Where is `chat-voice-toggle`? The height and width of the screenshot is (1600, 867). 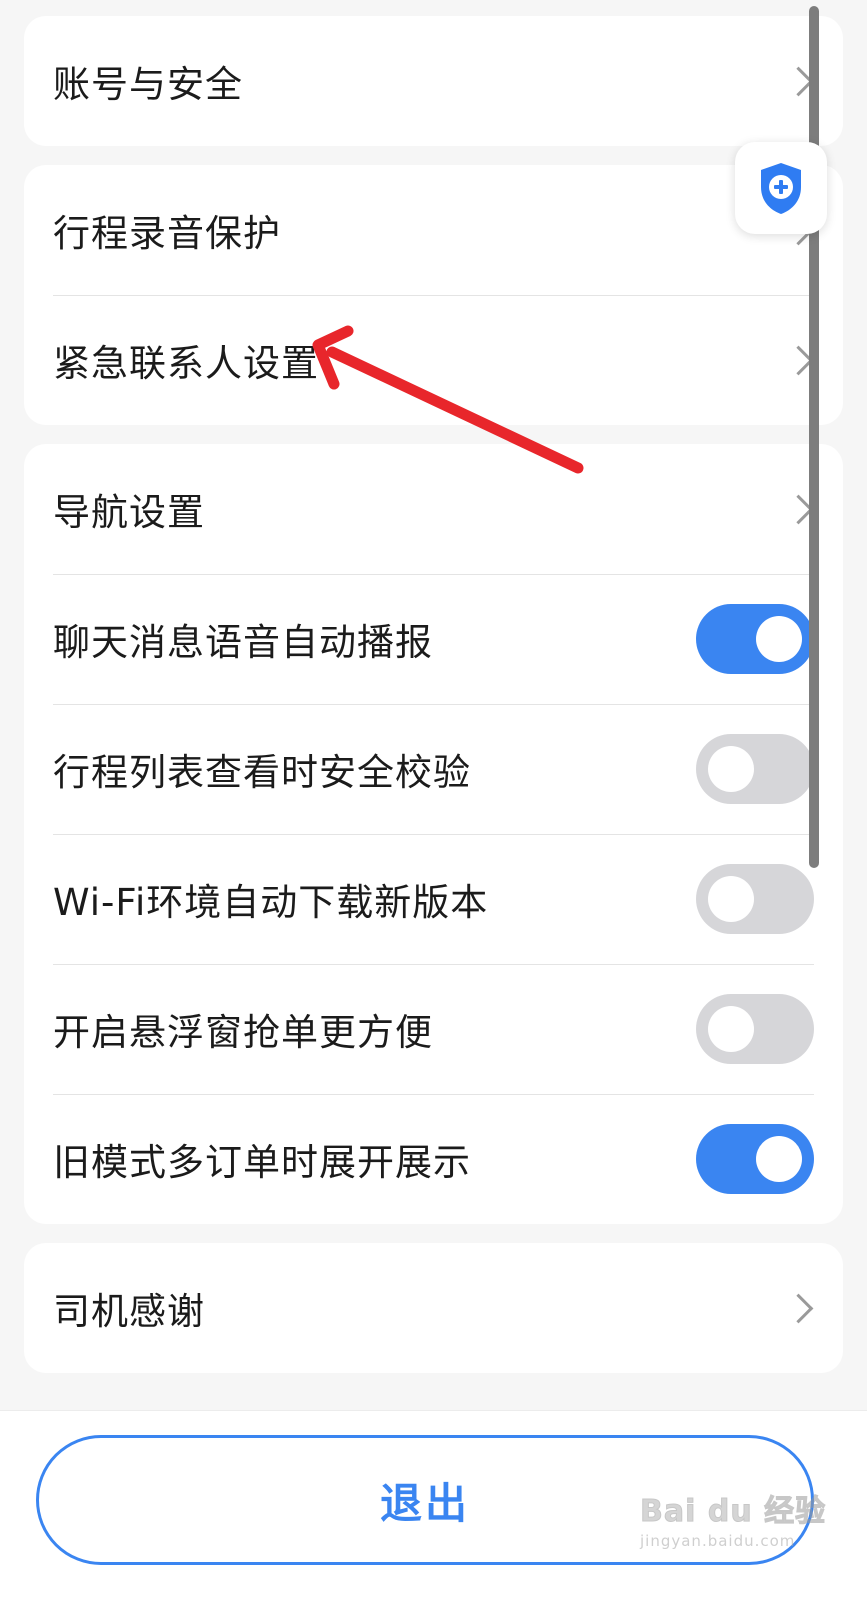
chat-voice-toggle is located at coordinates (755, 639).